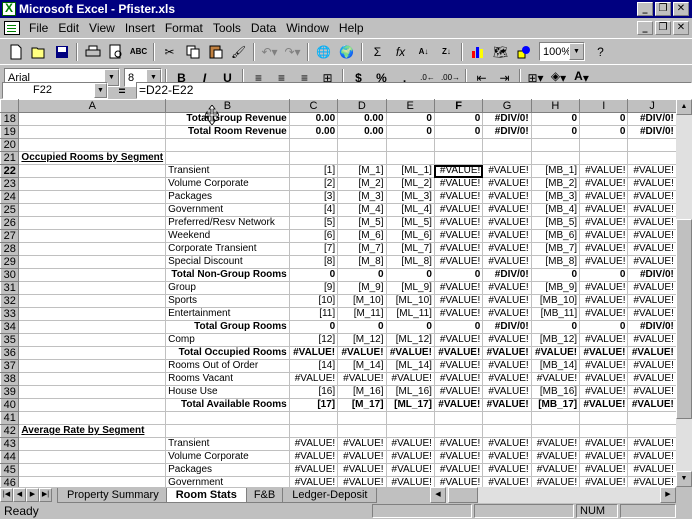 The image size is (692, 519). Describe the element at coordinates (507, 106) in the screenshot. I see `column-header-g: G` at that location.